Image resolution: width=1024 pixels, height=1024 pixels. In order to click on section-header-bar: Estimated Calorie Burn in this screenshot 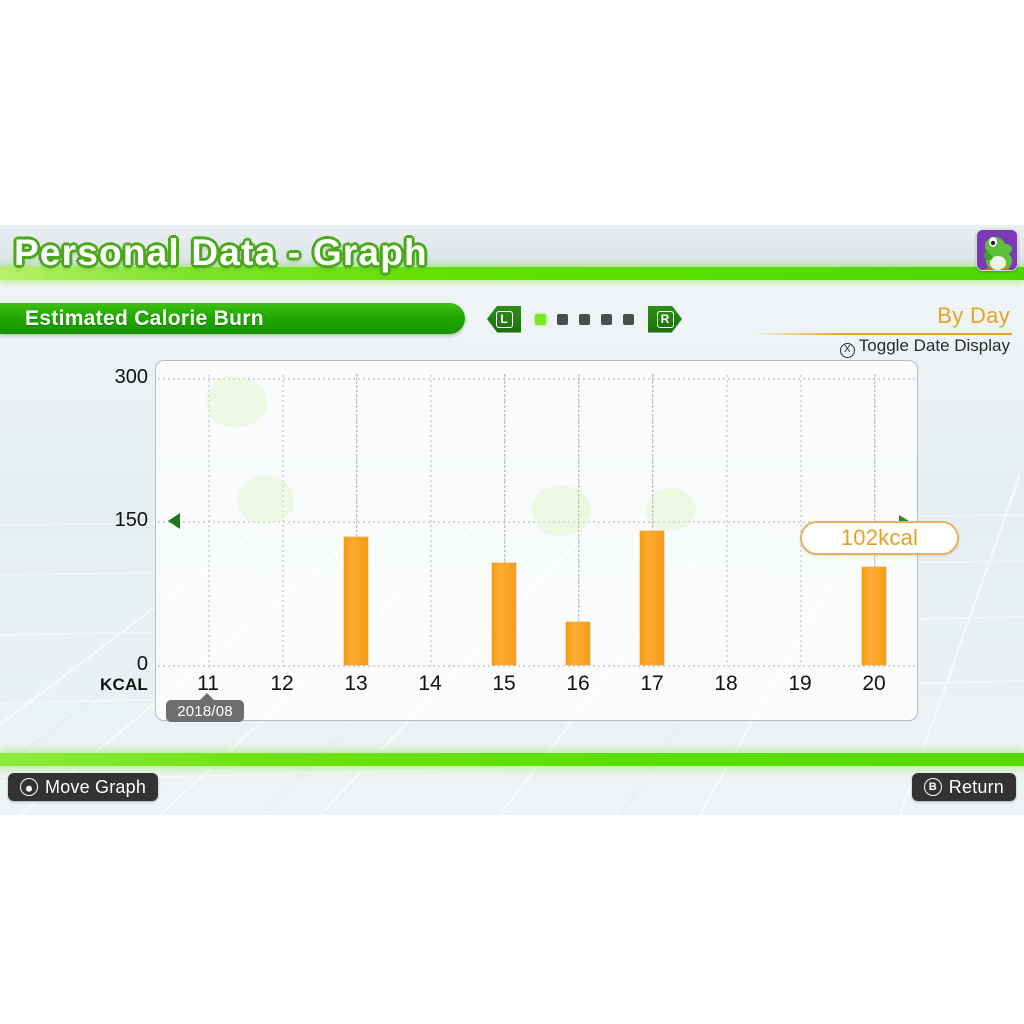, I will do `click(232, 318)`.